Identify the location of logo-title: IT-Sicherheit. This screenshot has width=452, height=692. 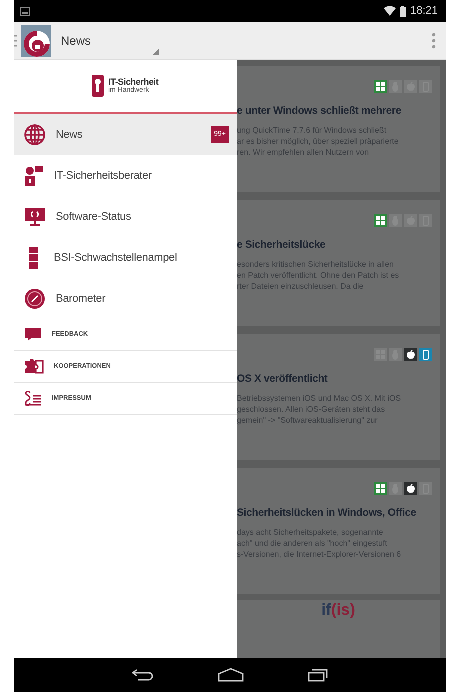
(133, 82).